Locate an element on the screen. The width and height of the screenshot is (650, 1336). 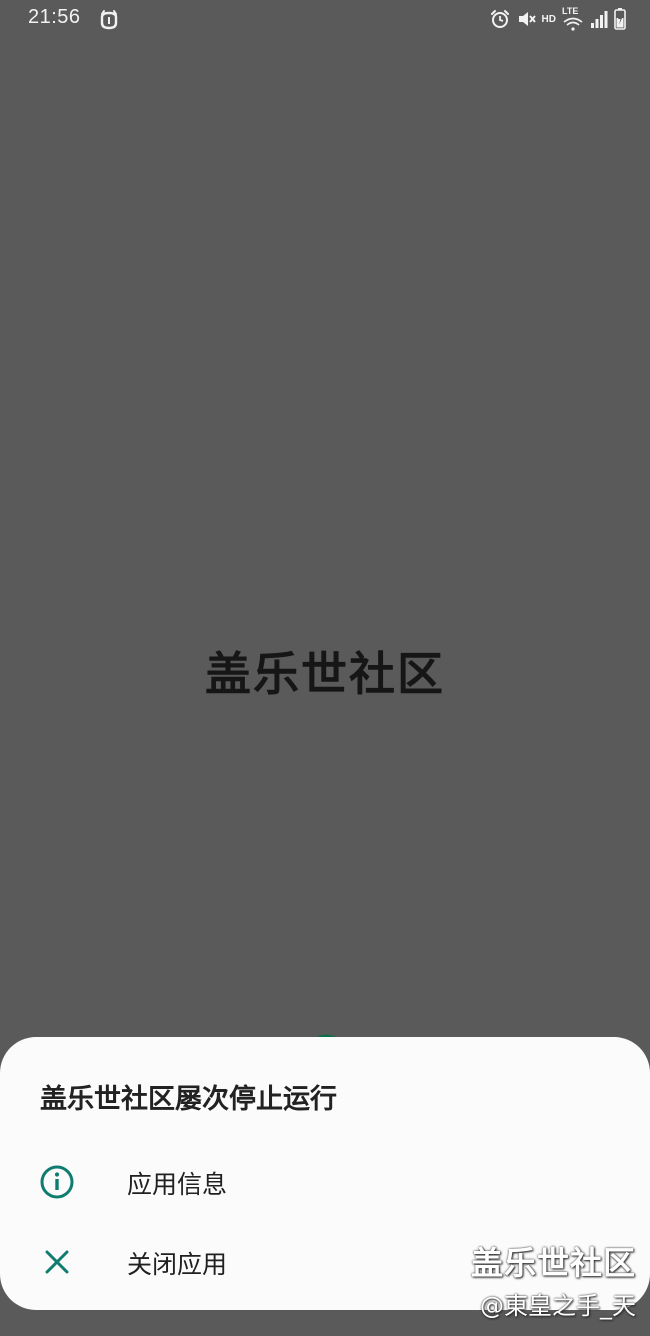
dialog-title: 盖乐世社区屡次停止运行 is located at coordinates (188, 1099).